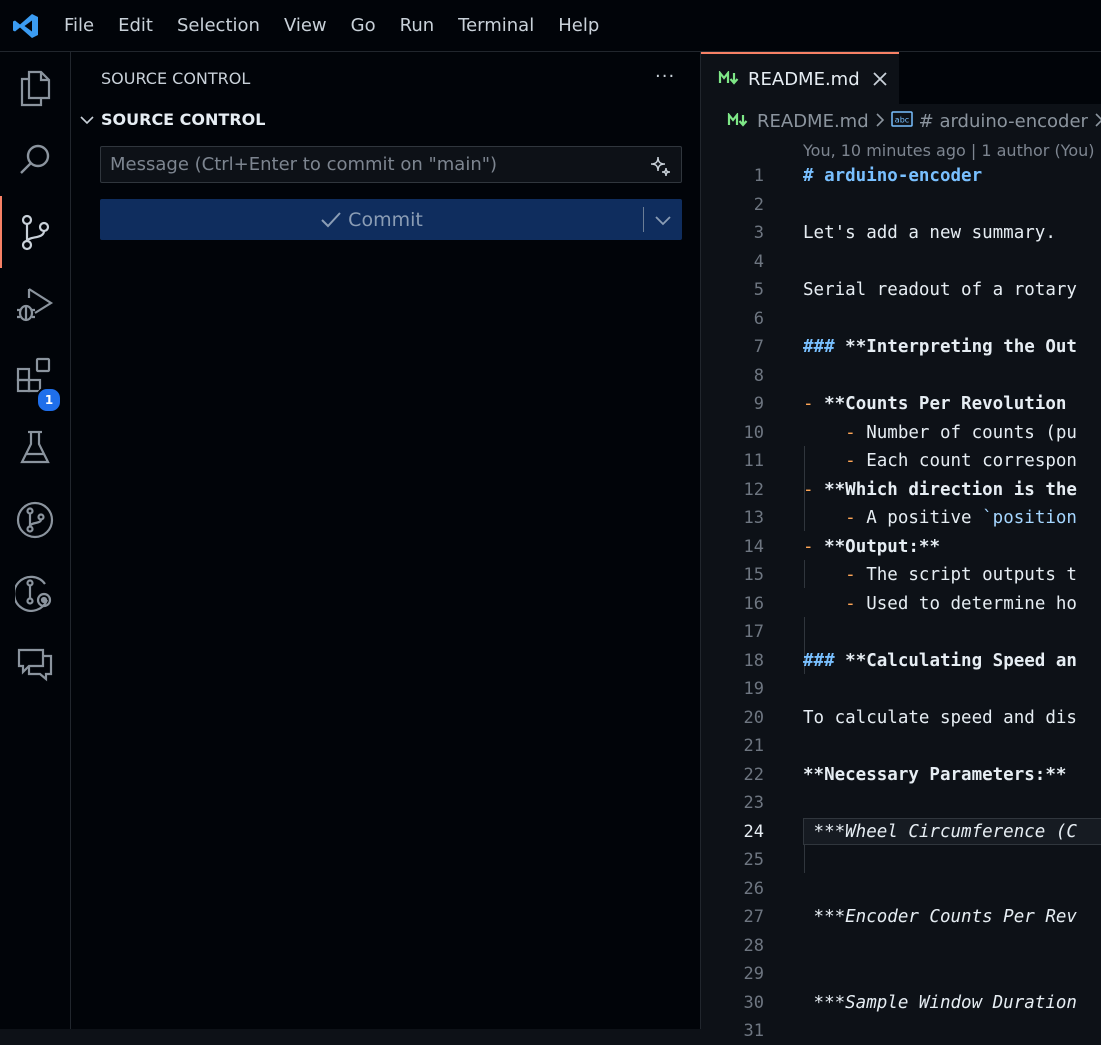 The width and height of the screenshot is (1101, 1045). I want to click on menu-run: Run, so click(417, 26).